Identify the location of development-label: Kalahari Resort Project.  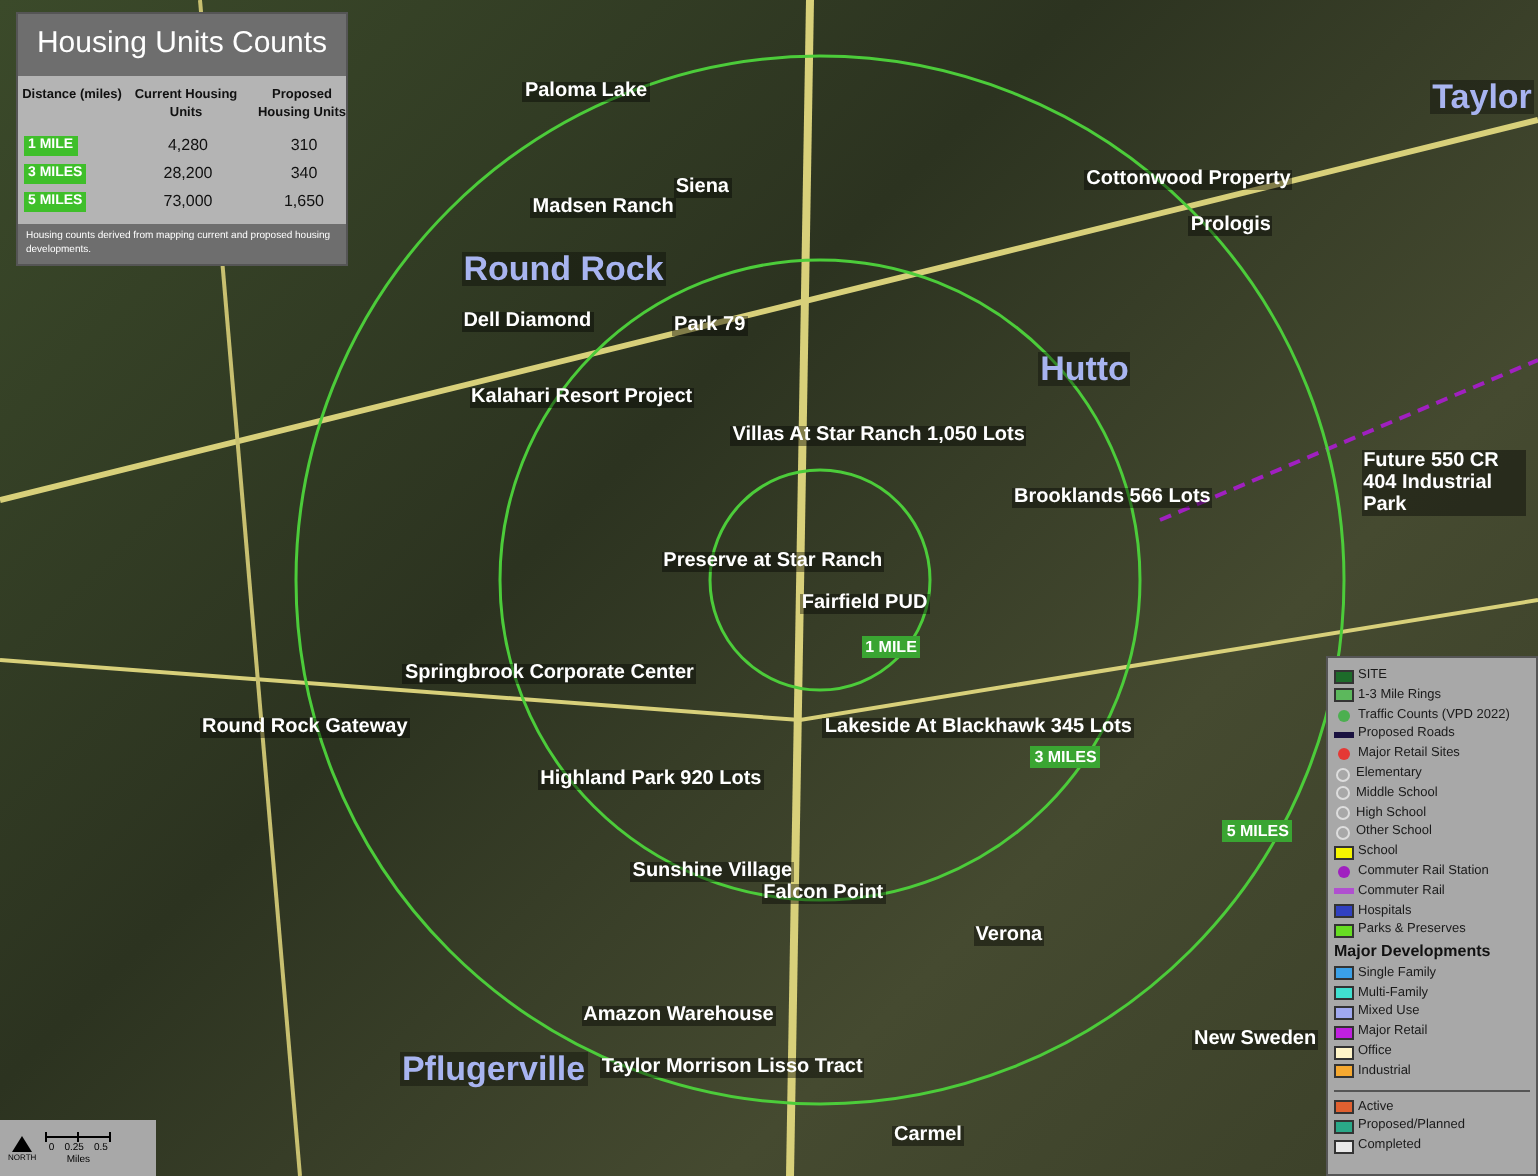
(582, 398).